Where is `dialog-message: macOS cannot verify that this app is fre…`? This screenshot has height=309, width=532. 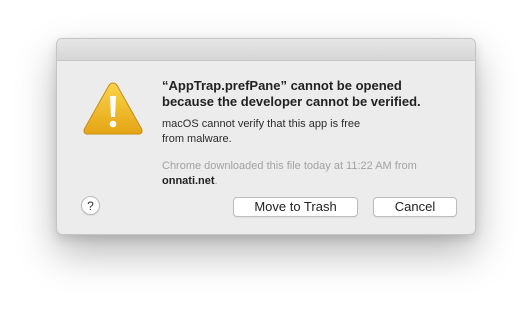 dialog-message: macOS cannot verify that this app is fre… is located at coordinates (312, 132).